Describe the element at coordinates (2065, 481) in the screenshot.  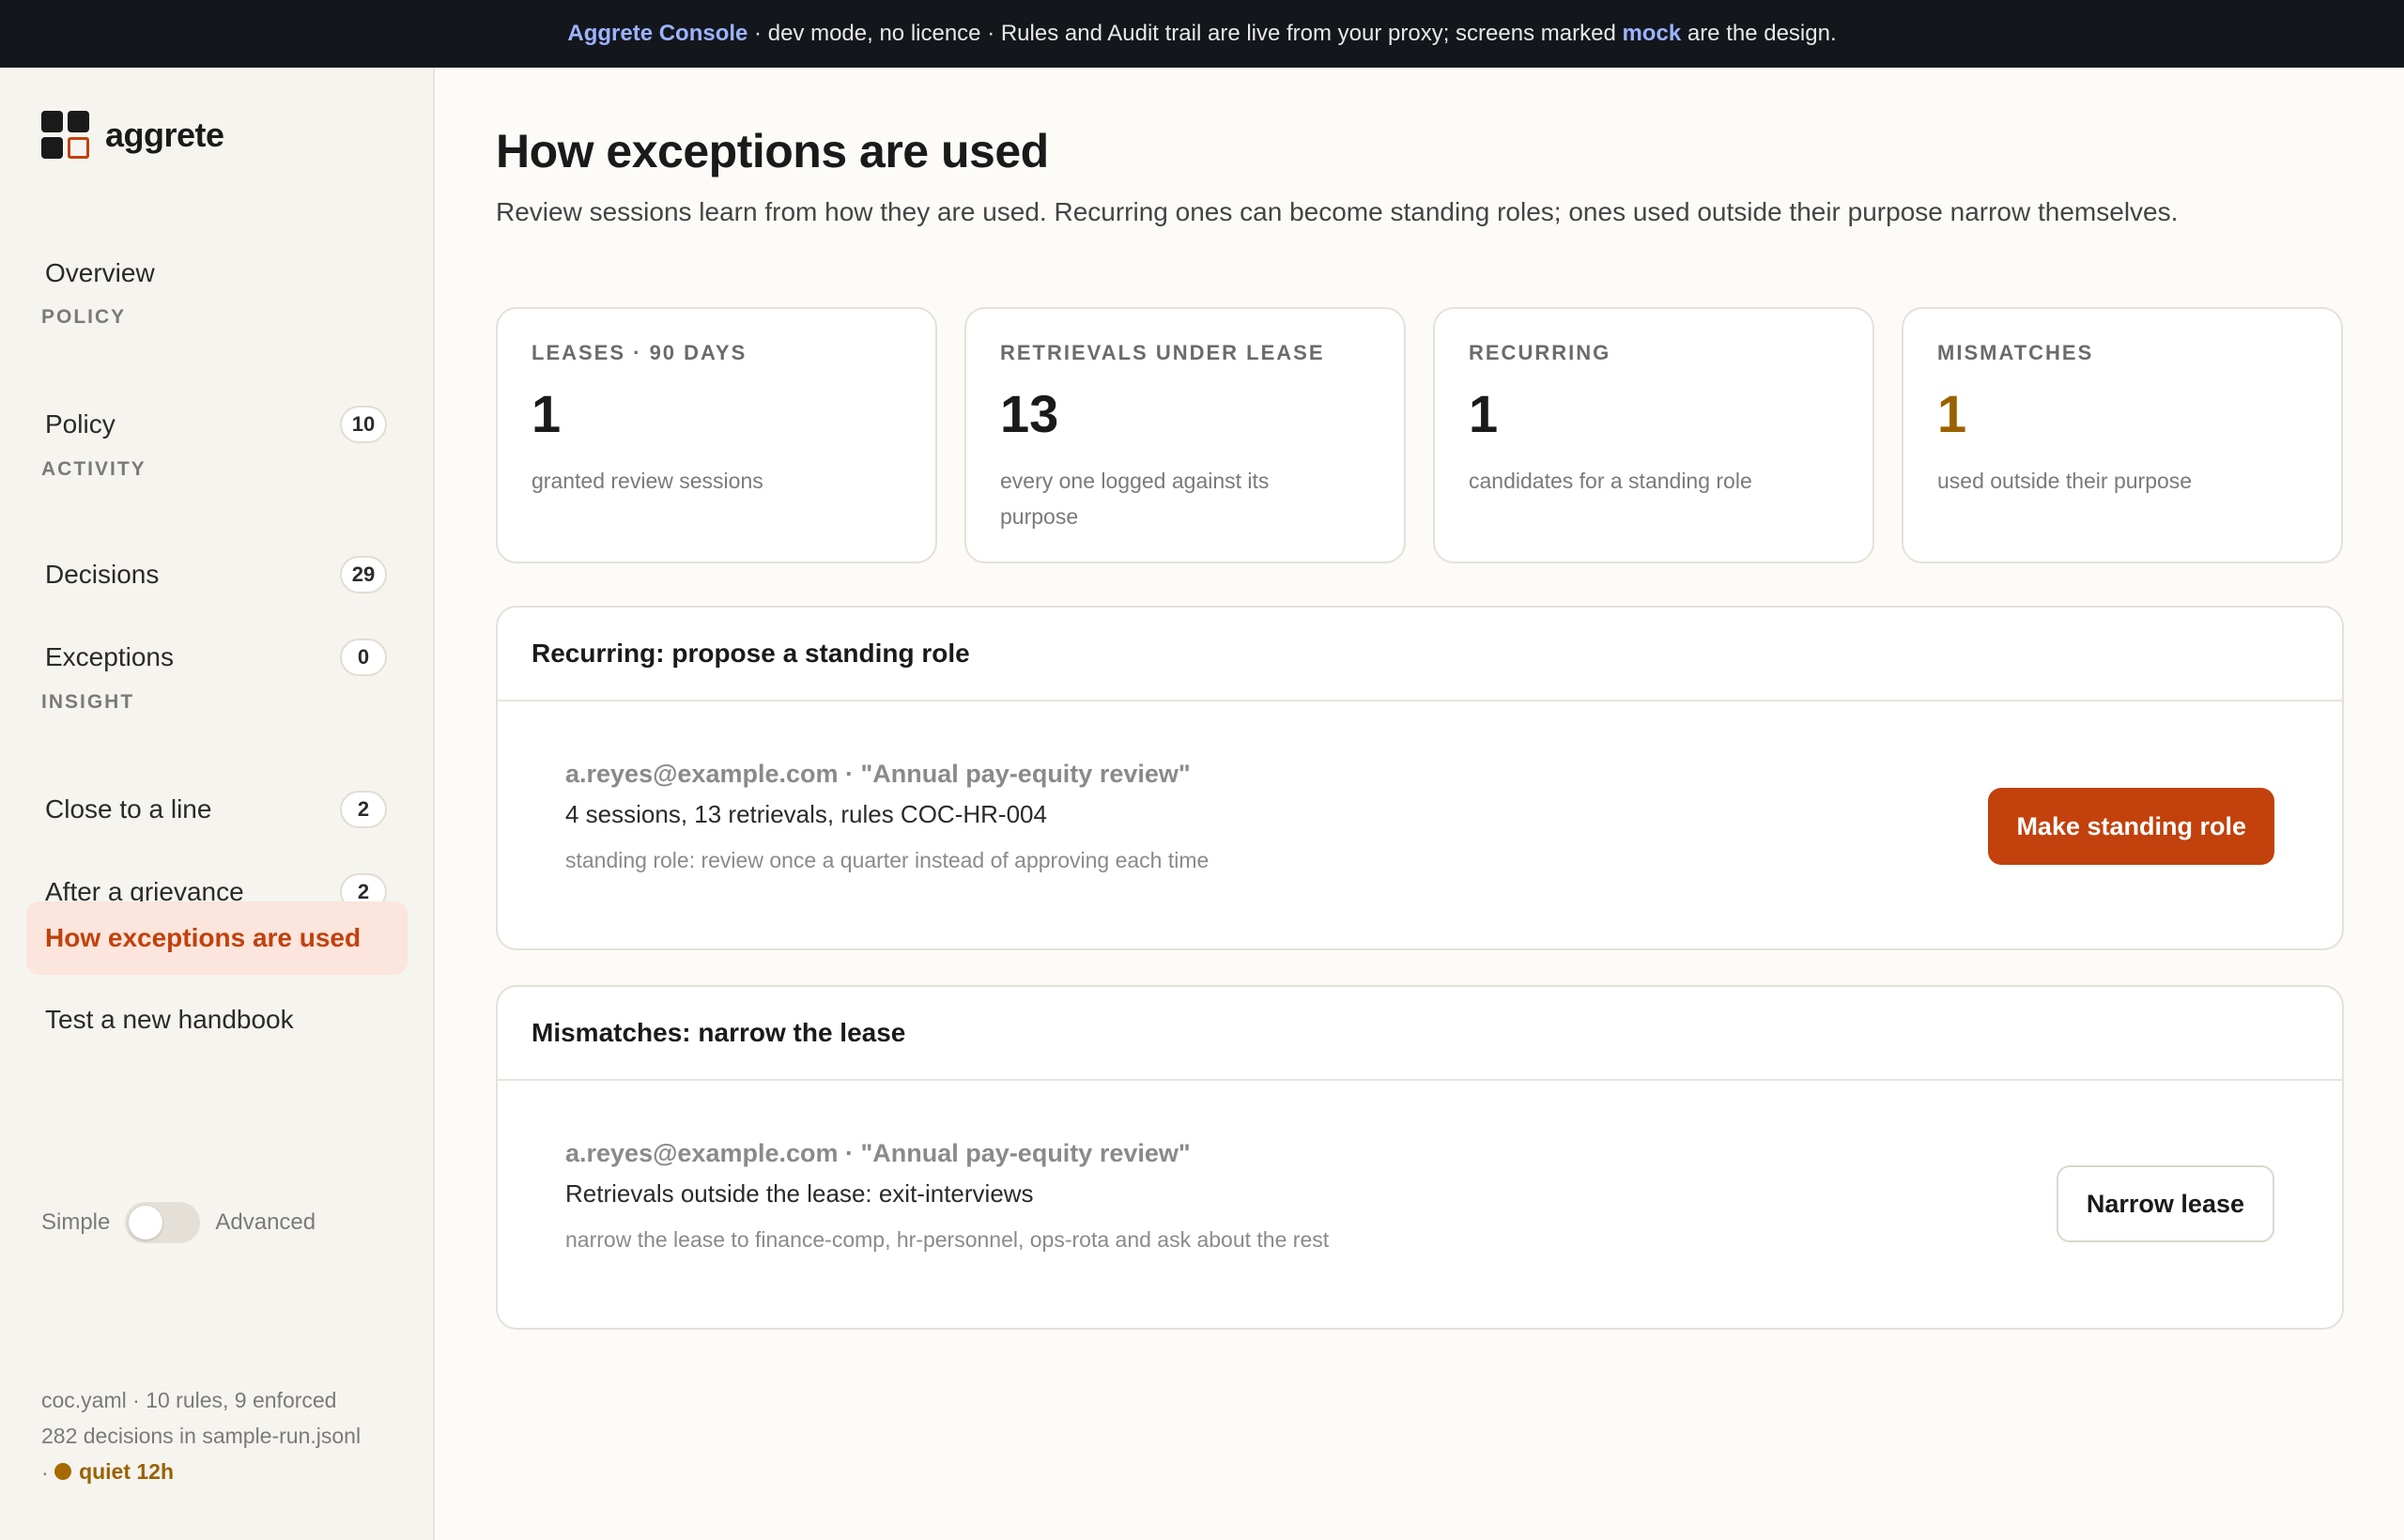
I see `stat-description: used outside their purpose` at that location.